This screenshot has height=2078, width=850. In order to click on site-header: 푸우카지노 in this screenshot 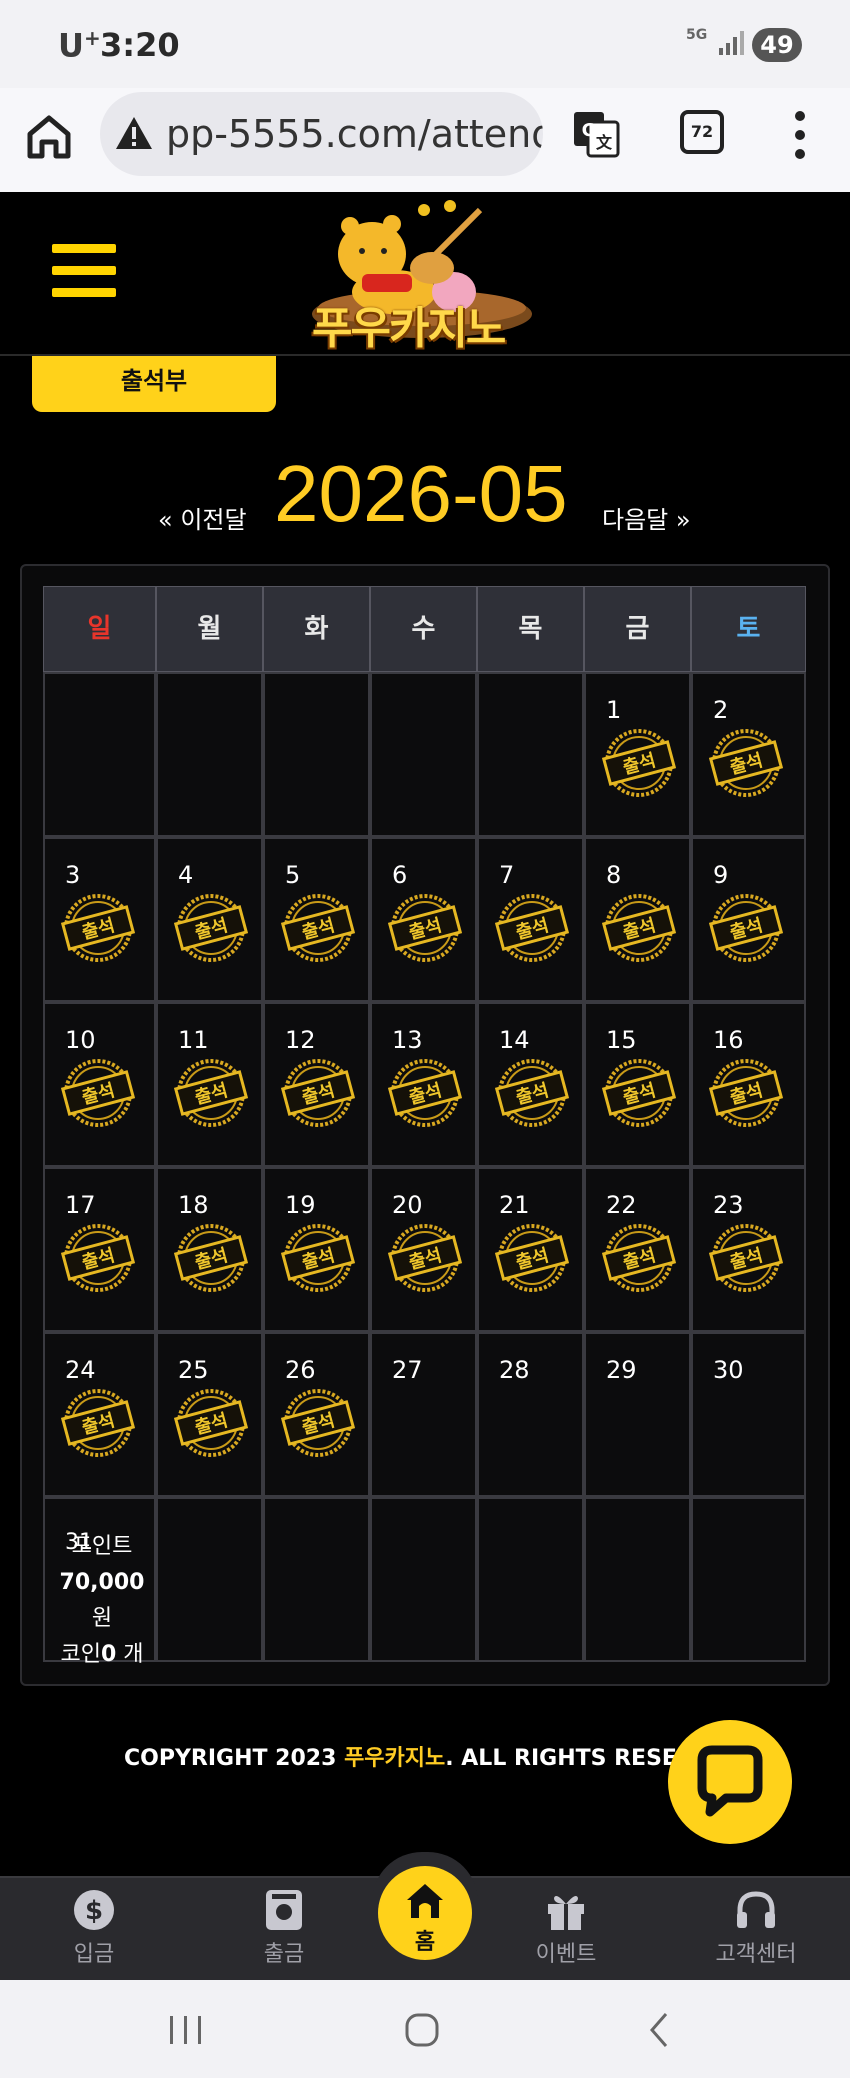, I will do `click(425, 274)`.